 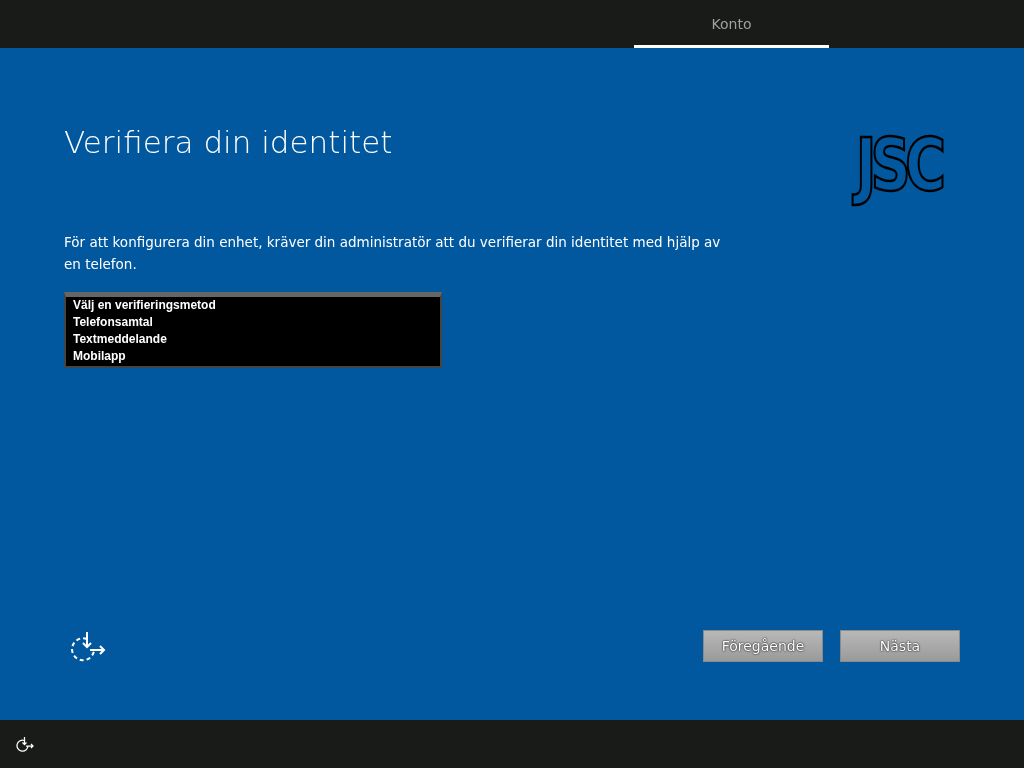 I want to click on method-option: Textmeddelande, so click(x=256, y=339).